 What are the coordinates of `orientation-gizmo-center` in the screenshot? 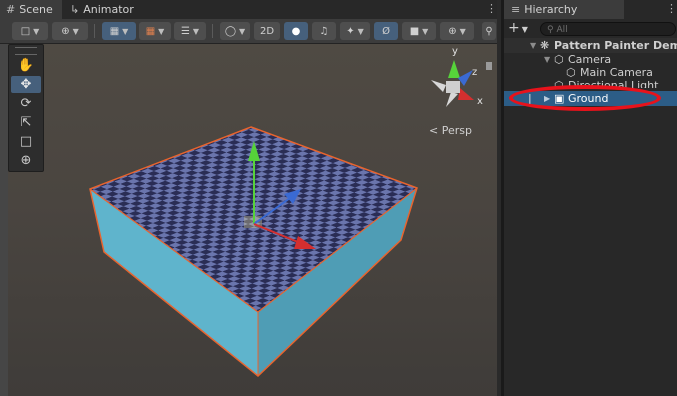 It's located at (453, 87).